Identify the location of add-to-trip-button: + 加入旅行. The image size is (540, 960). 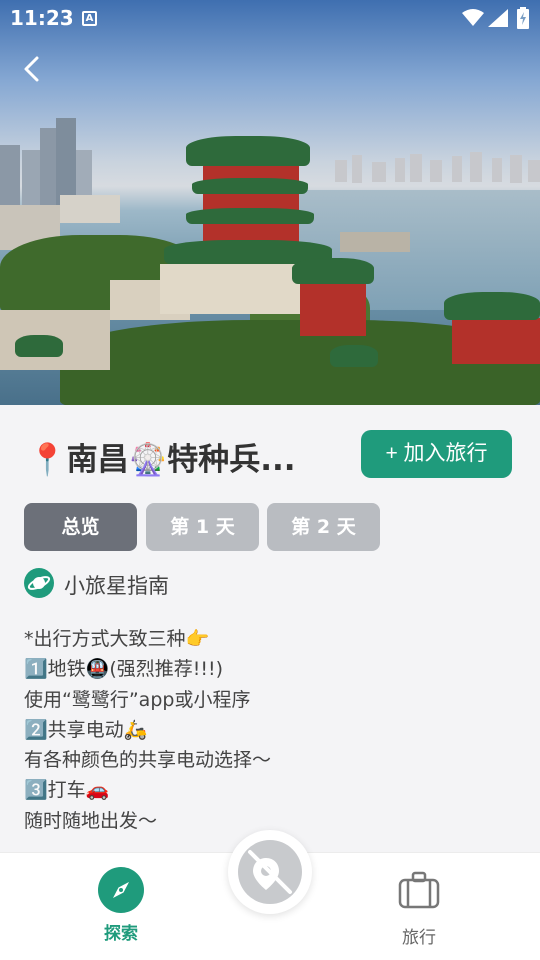
(436, 454).